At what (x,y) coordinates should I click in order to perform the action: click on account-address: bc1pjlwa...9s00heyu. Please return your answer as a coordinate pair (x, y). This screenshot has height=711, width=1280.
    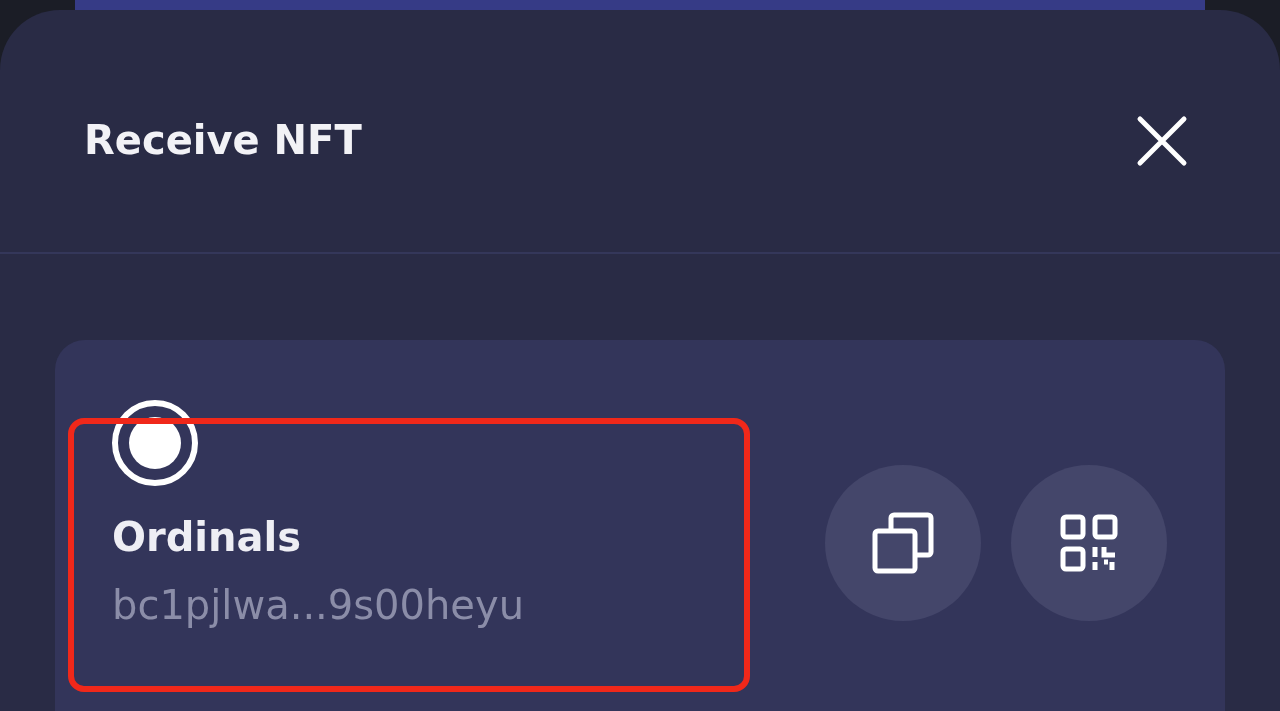
    Looking at the image, I should click on (318, 605).